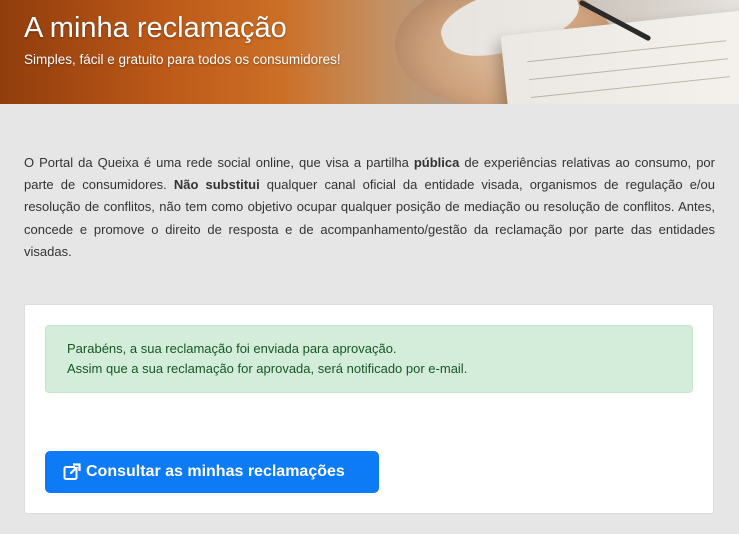 The image size is (739, 534). I want to click on external-link-icon, so click(72, 472).